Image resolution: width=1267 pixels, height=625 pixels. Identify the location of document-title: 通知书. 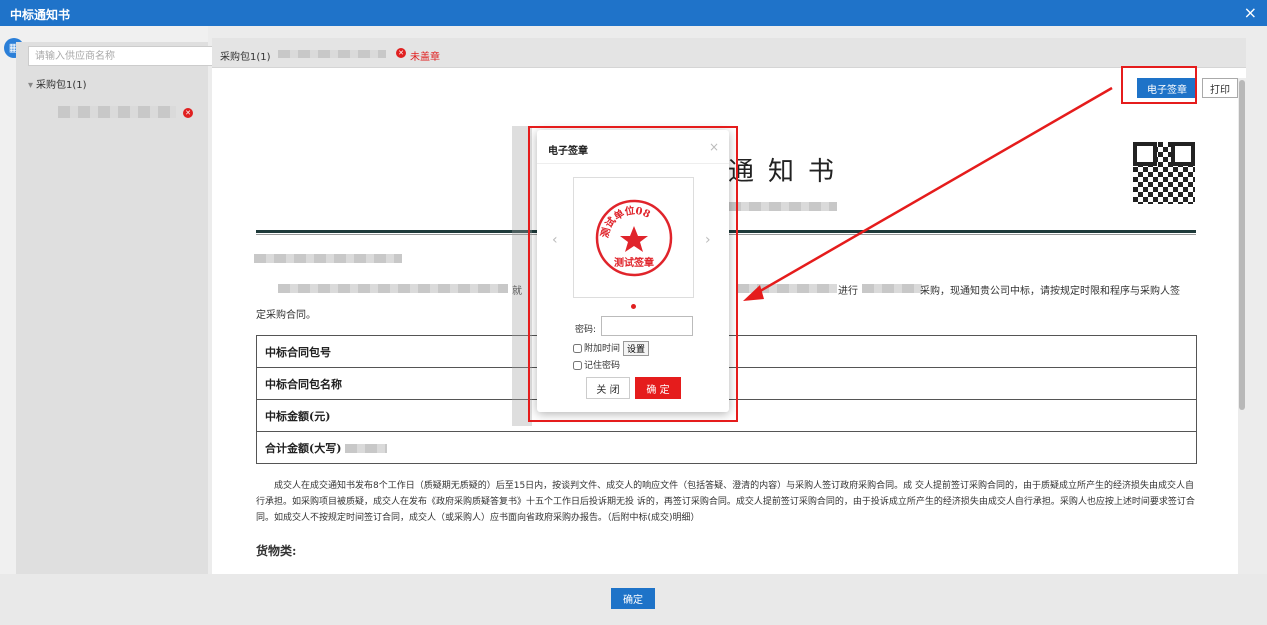
(788, 172).